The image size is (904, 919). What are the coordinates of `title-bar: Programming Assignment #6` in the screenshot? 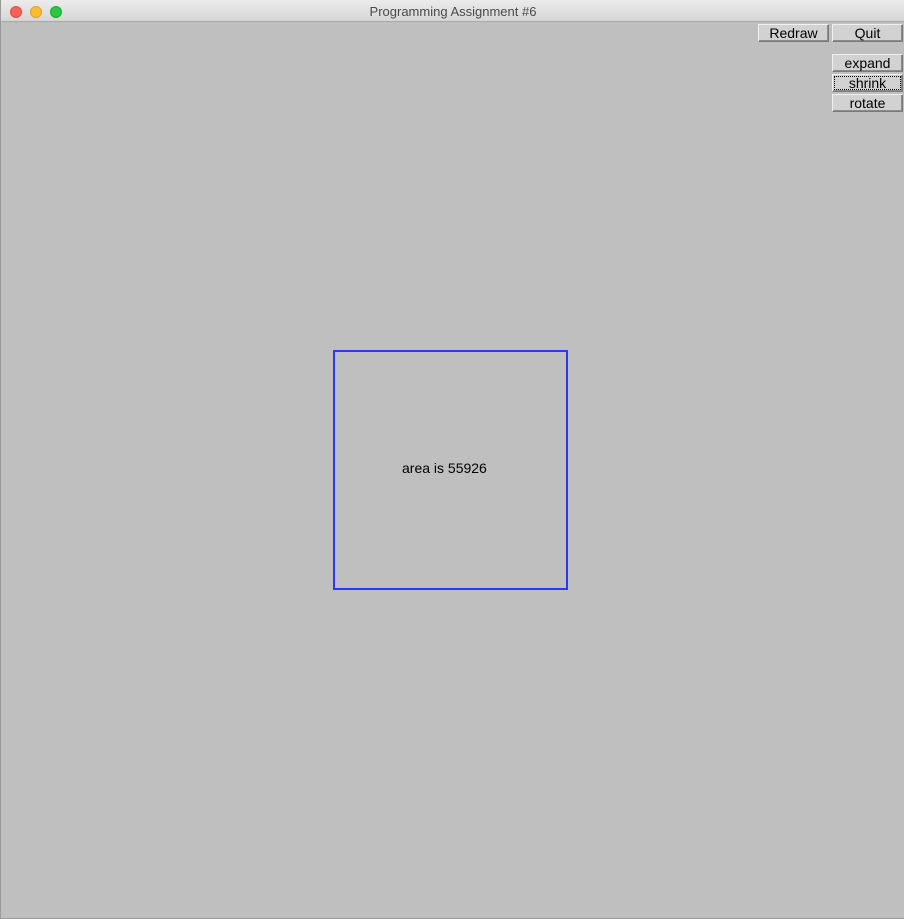 It's located at (452, 11).